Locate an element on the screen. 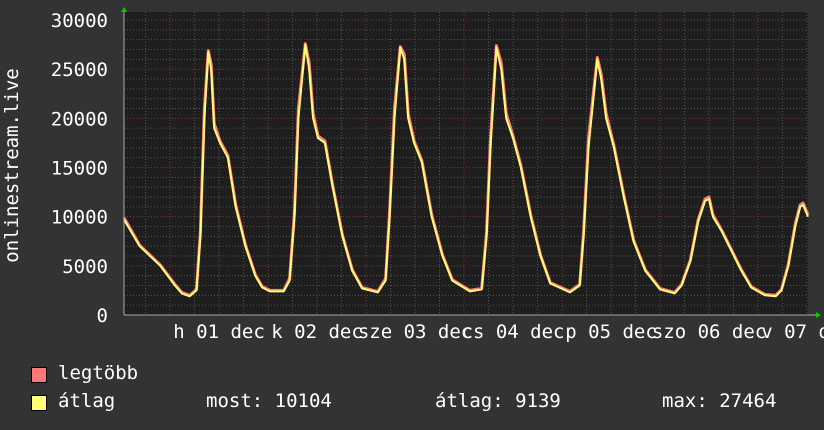 This screenshot has height=430, width=824. y-axis-label: onlinestream.live is located at coordinates (12, 165).